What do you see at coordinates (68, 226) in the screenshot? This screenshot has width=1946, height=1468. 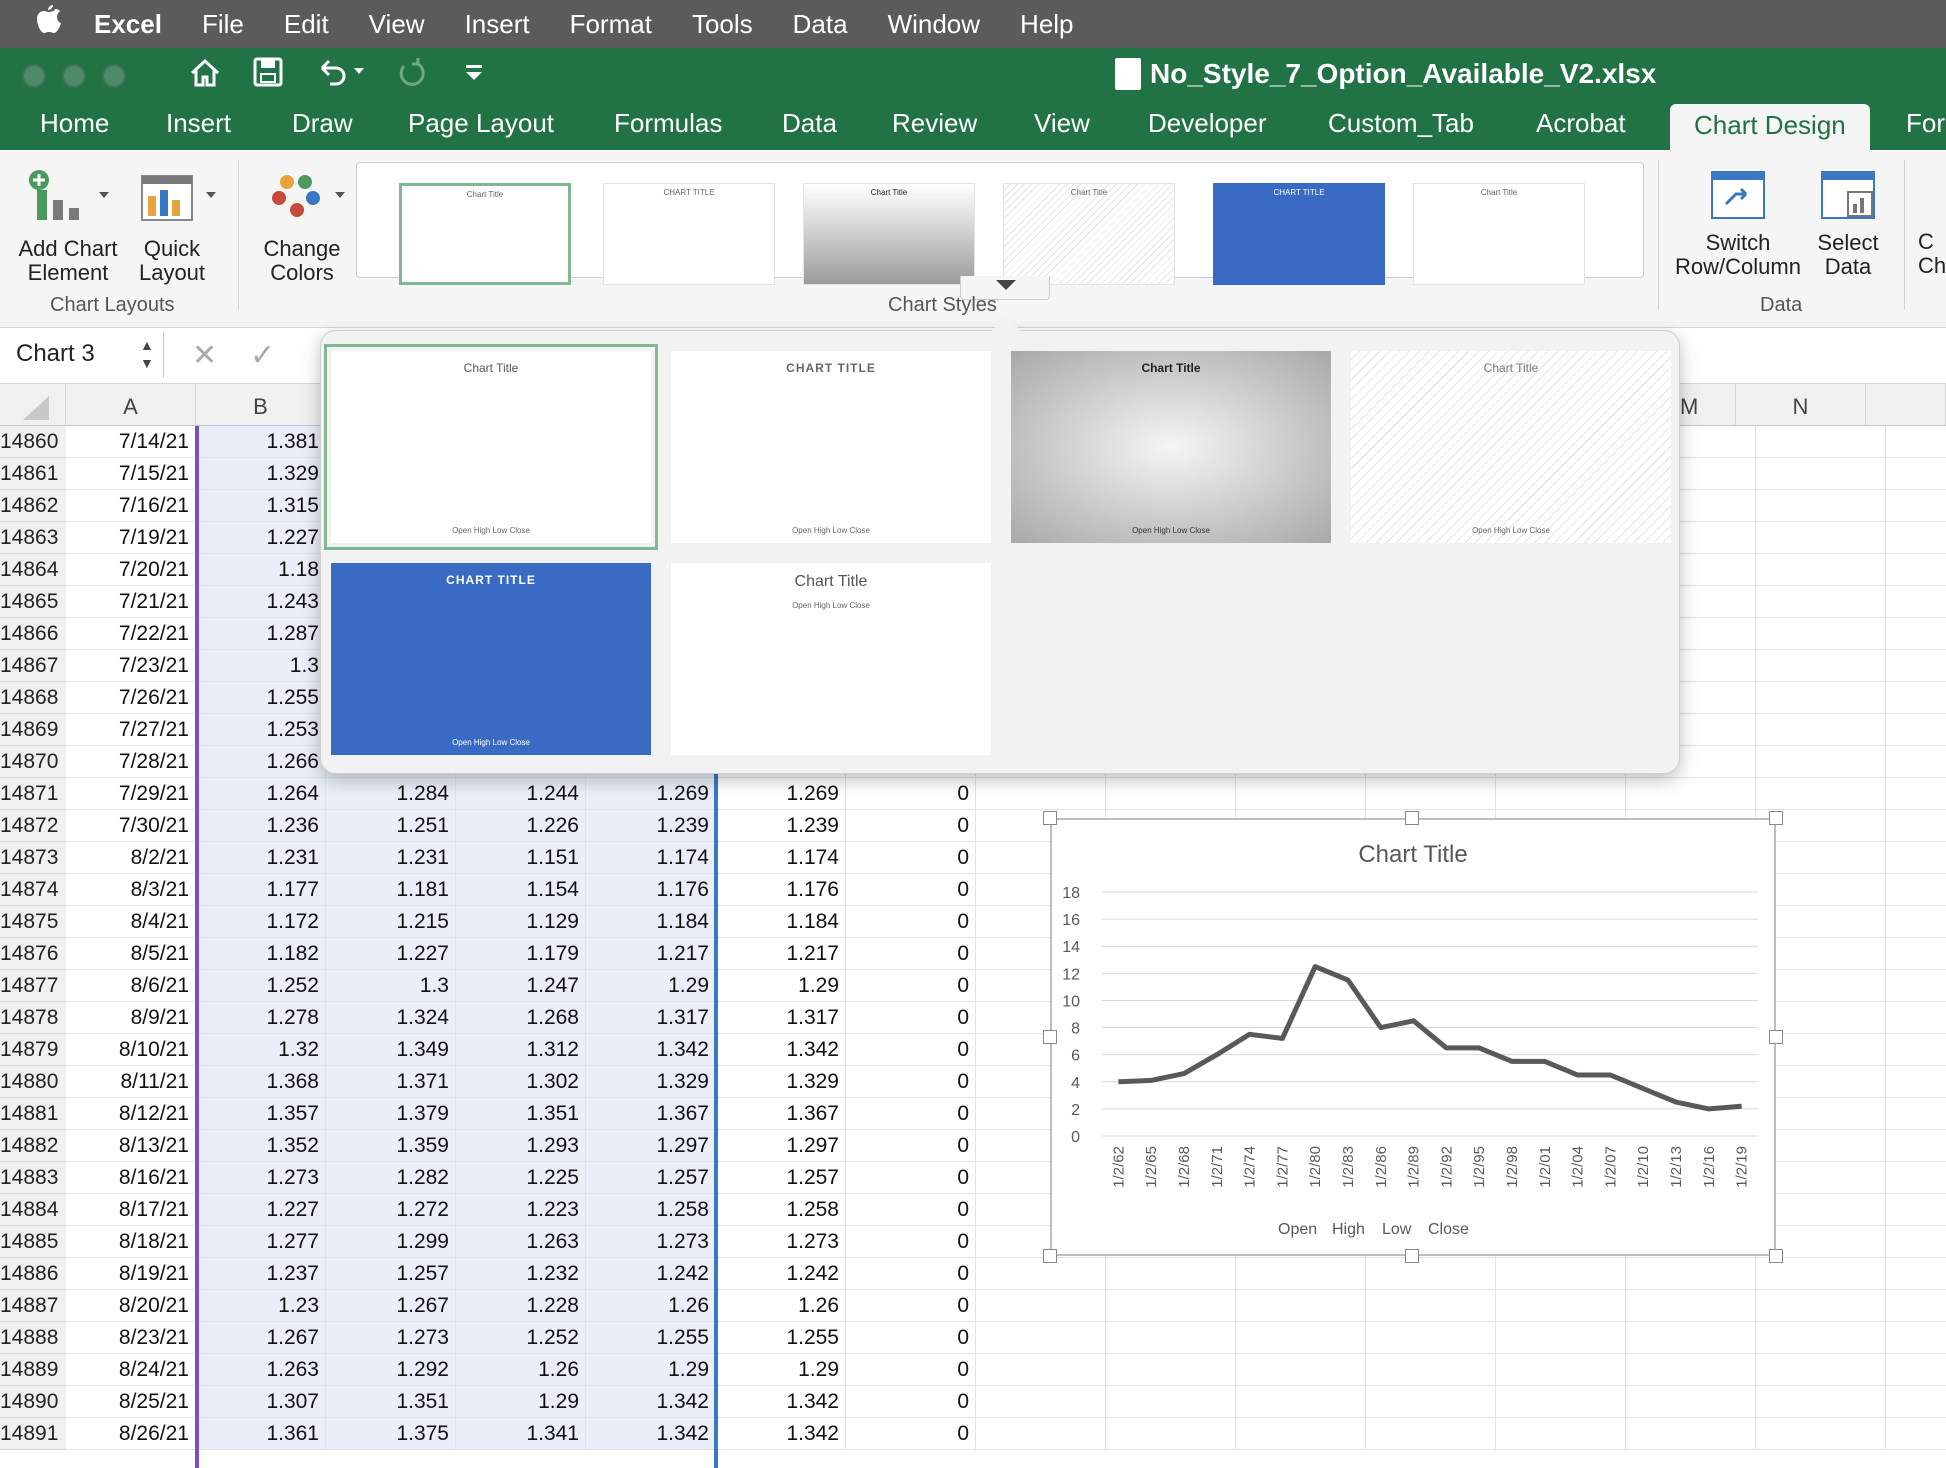 I see `add-chart-element-button: Add Chart Element` at bounding box center [68, 226].